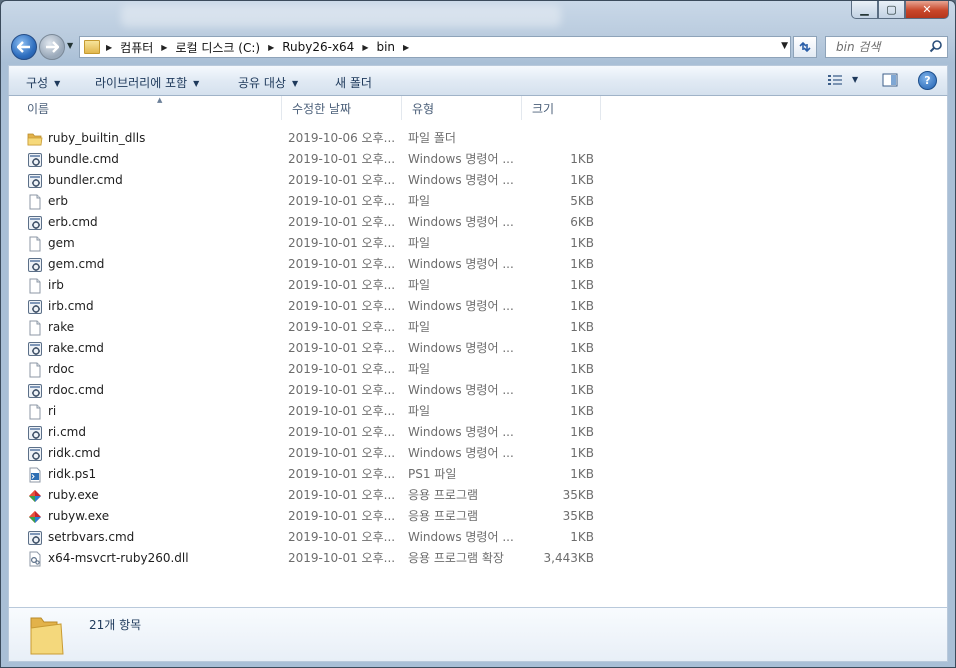 This screenshot has height=668, width=956. I want to click on file-name-cell: x64-msvcrt-ruby260.dll, so click(152, 558).